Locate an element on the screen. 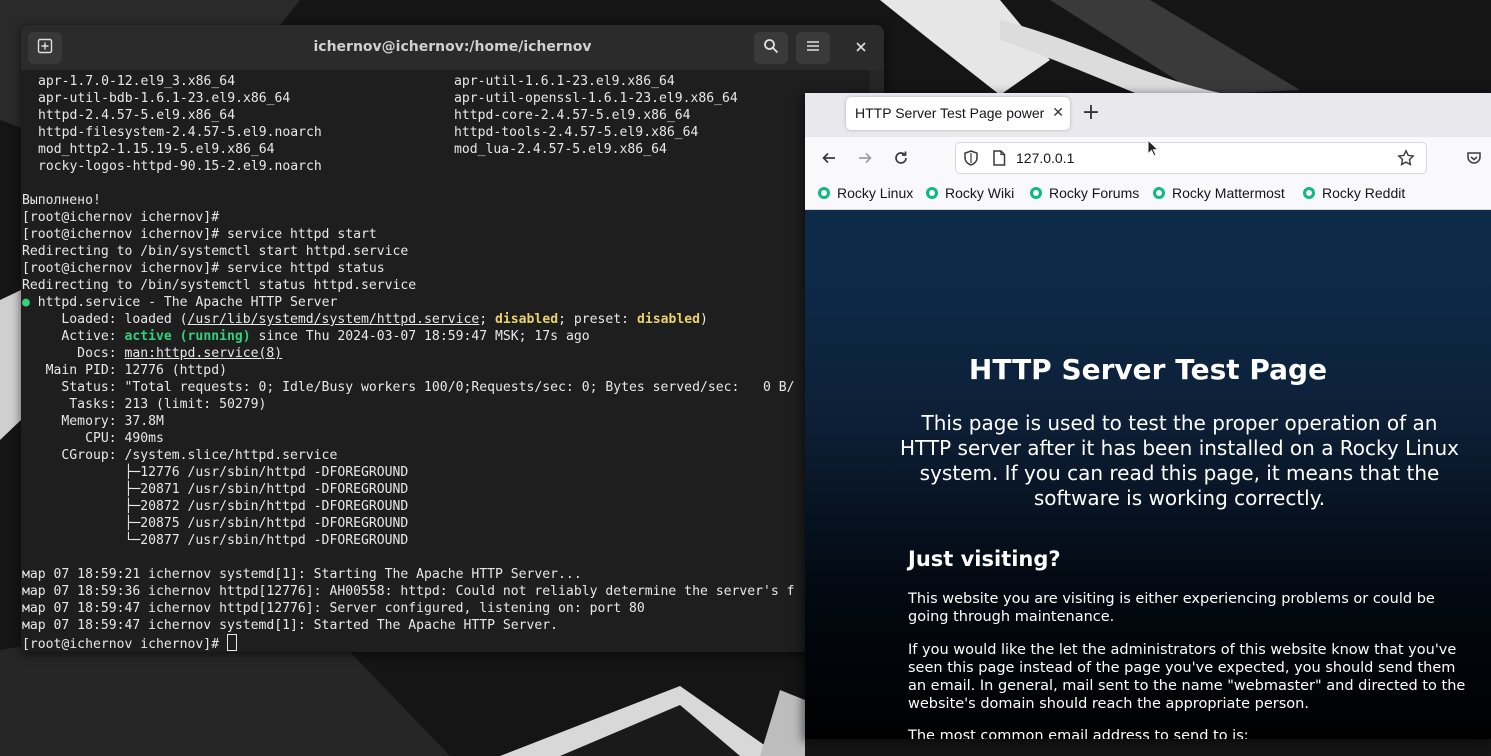 The width and height of the screenshot is (1491, 756). bookmark-rocky-linux: Rocky Linux is located at coordinates (865, 193).